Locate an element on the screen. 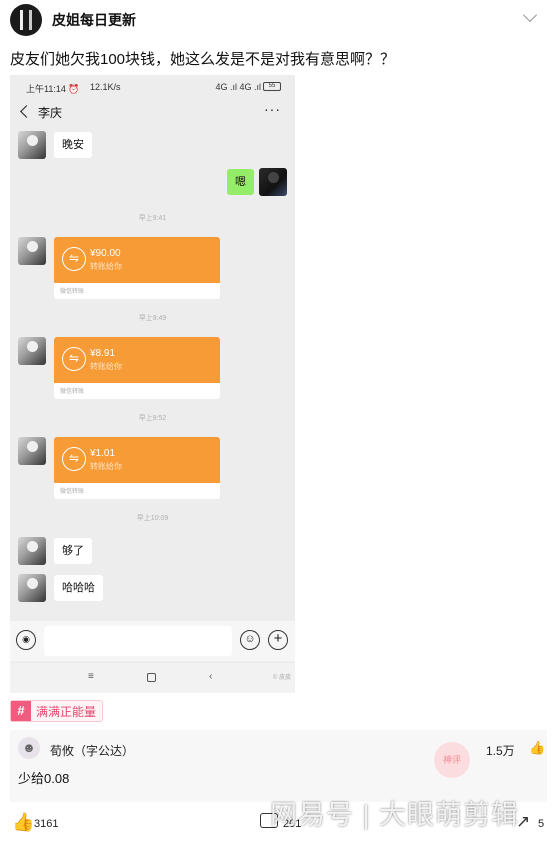 Image resolution: width=557 pixels, height=841 pixels. timestamp: 早上9:41 is located at coordinates (152, 218).